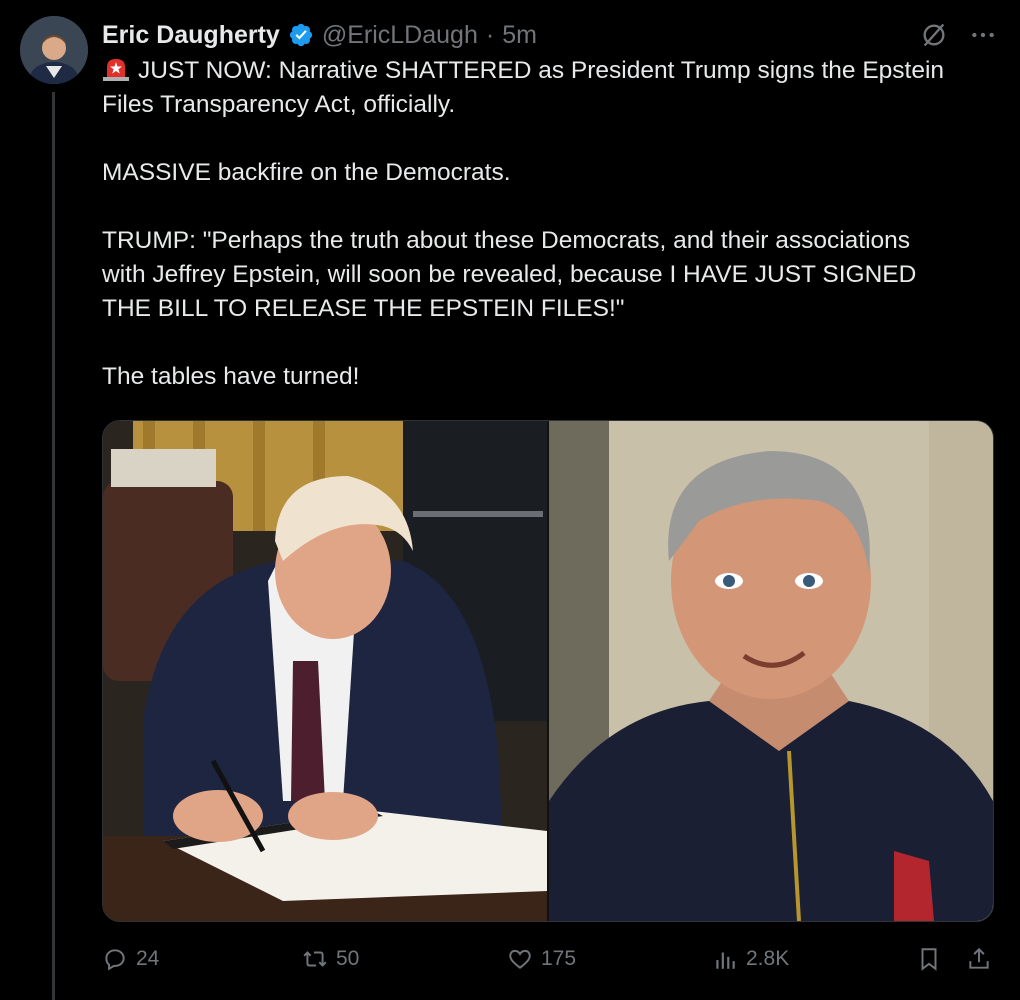  Describe the element at coordinates (348, 958) in the screenshot. I see `repost-count: 50` at that location.